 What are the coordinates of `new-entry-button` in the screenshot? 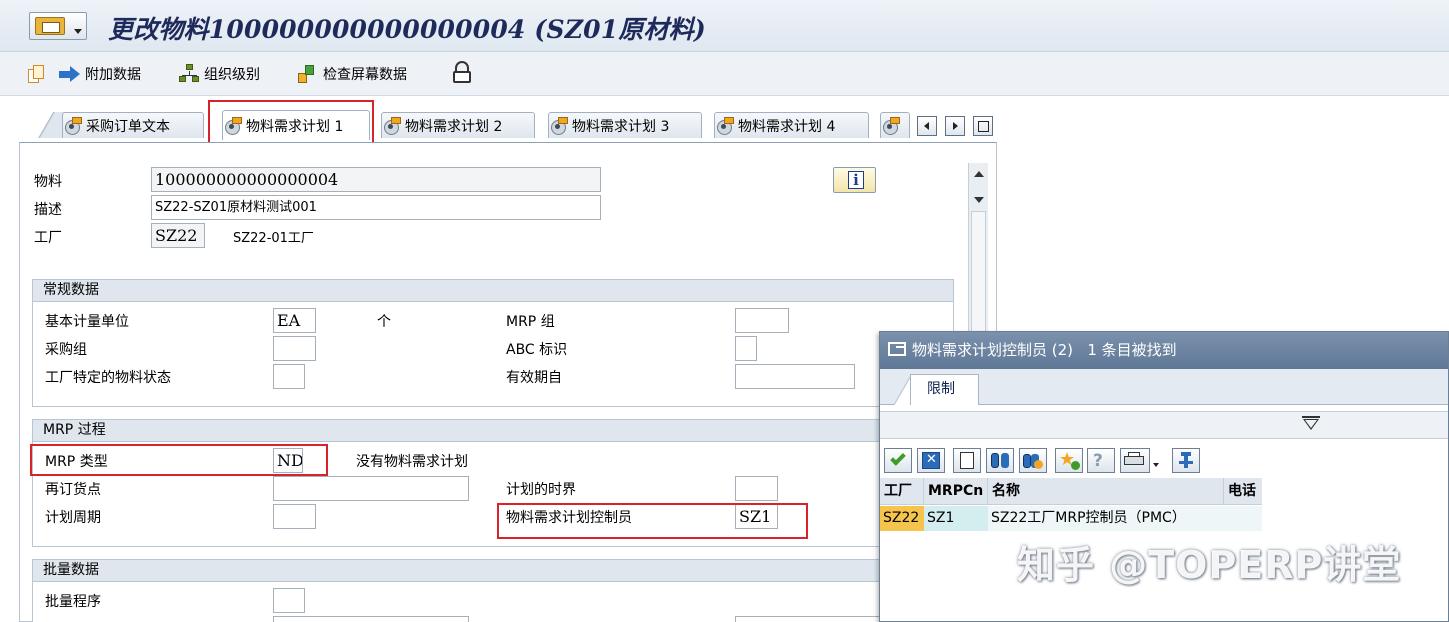 It's located at (967, 460).